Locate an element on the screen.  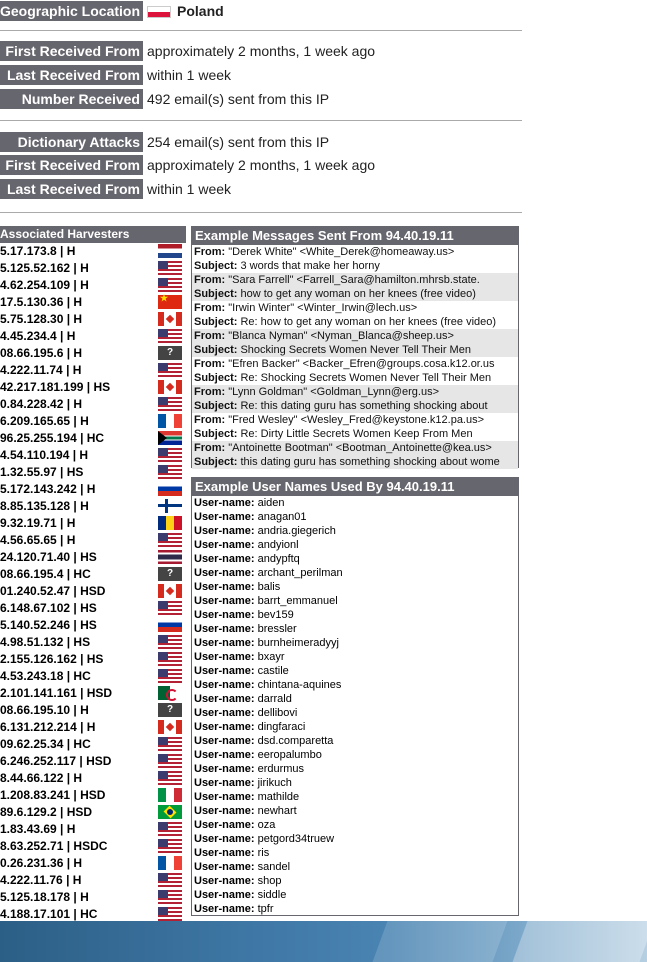
harvester-row: 4.222.11.76 | H is located at coordinates (93, 880).